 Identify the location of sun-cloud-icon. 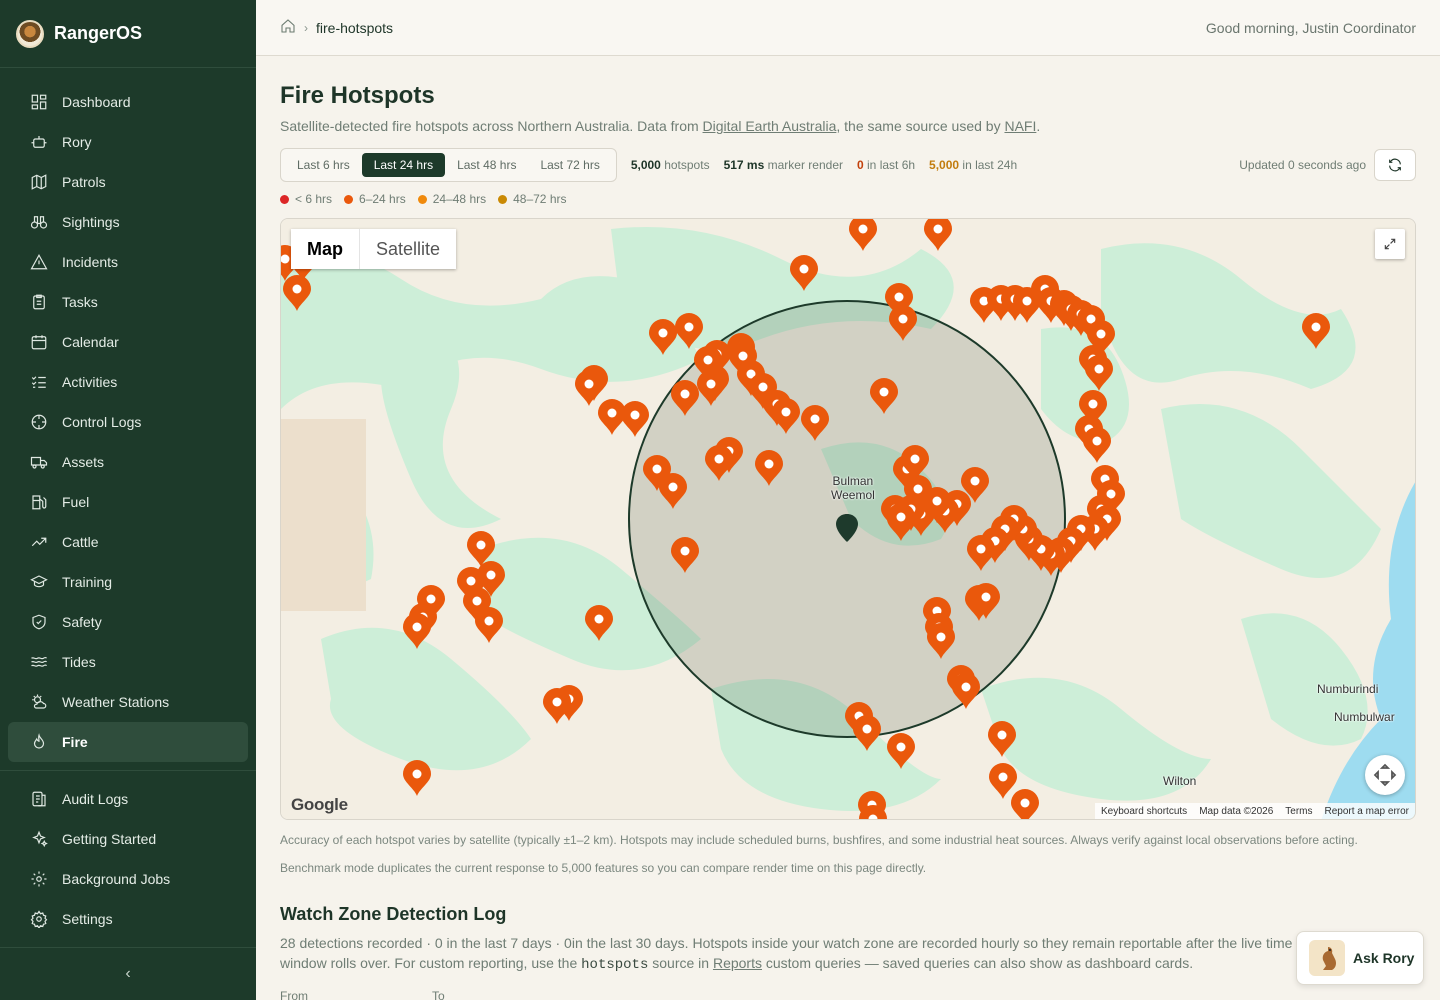
(39, 702).